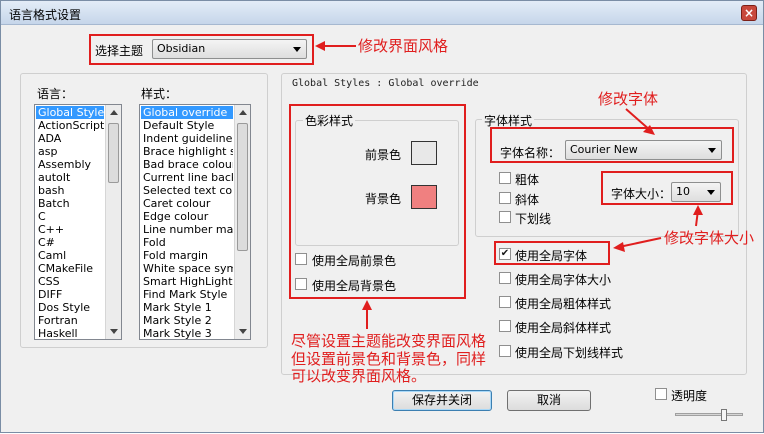  I want to click on transparency-slider, so click(709, 414).